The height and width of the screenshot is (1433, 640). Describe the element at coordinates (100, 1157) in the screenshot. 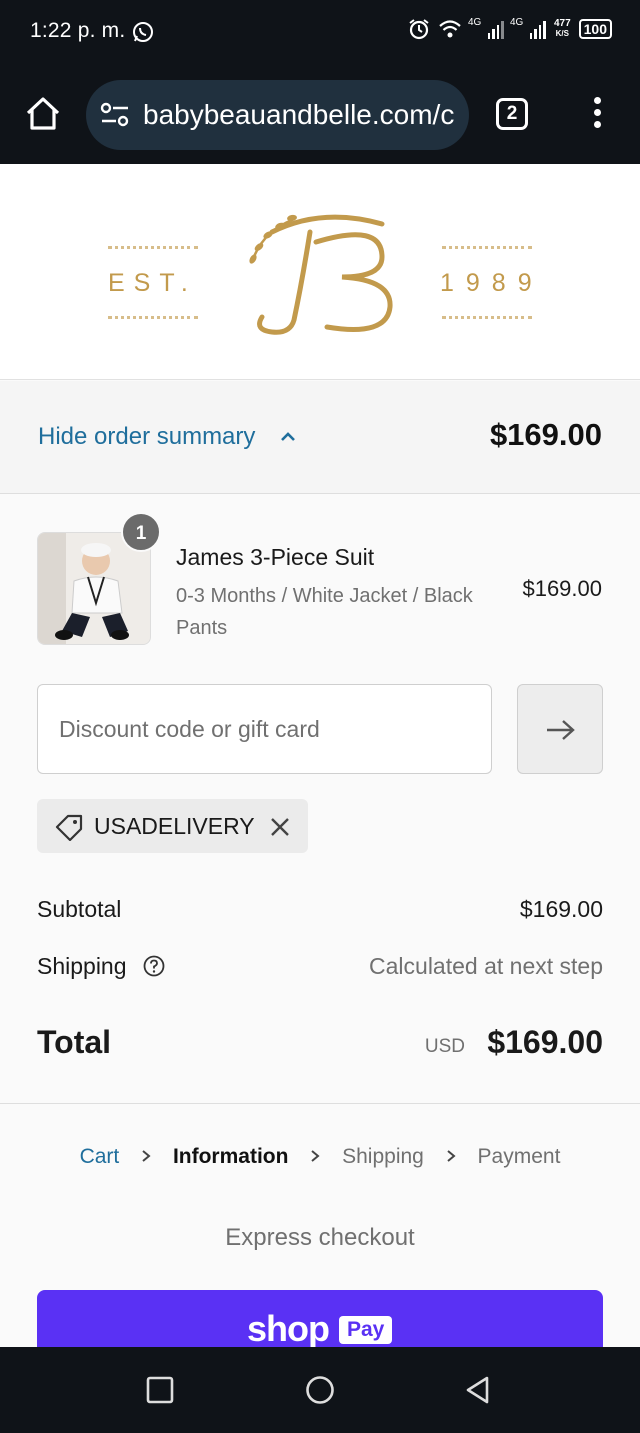

I see `breadcrumb-cart: Cart` at that location.